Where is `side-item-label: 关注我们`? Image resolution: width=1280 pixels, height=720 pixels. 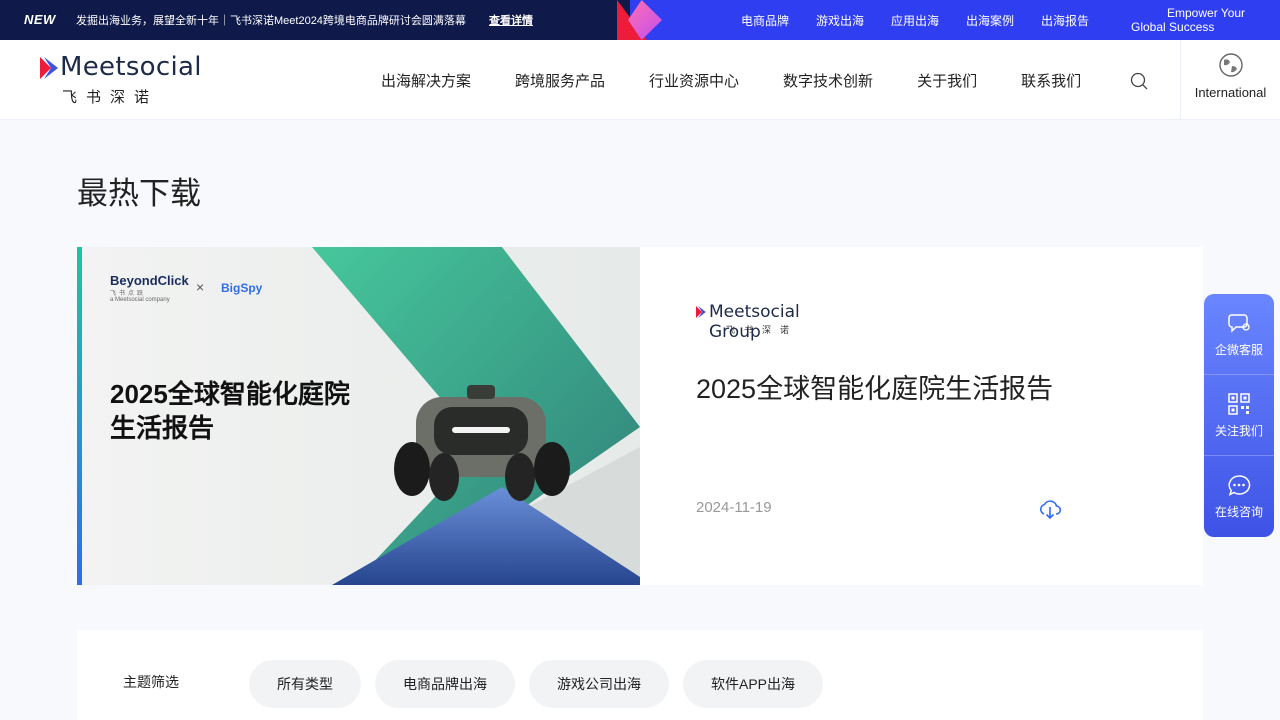
side-item-label: 关注我们 is located at coordinates (1238, 431).